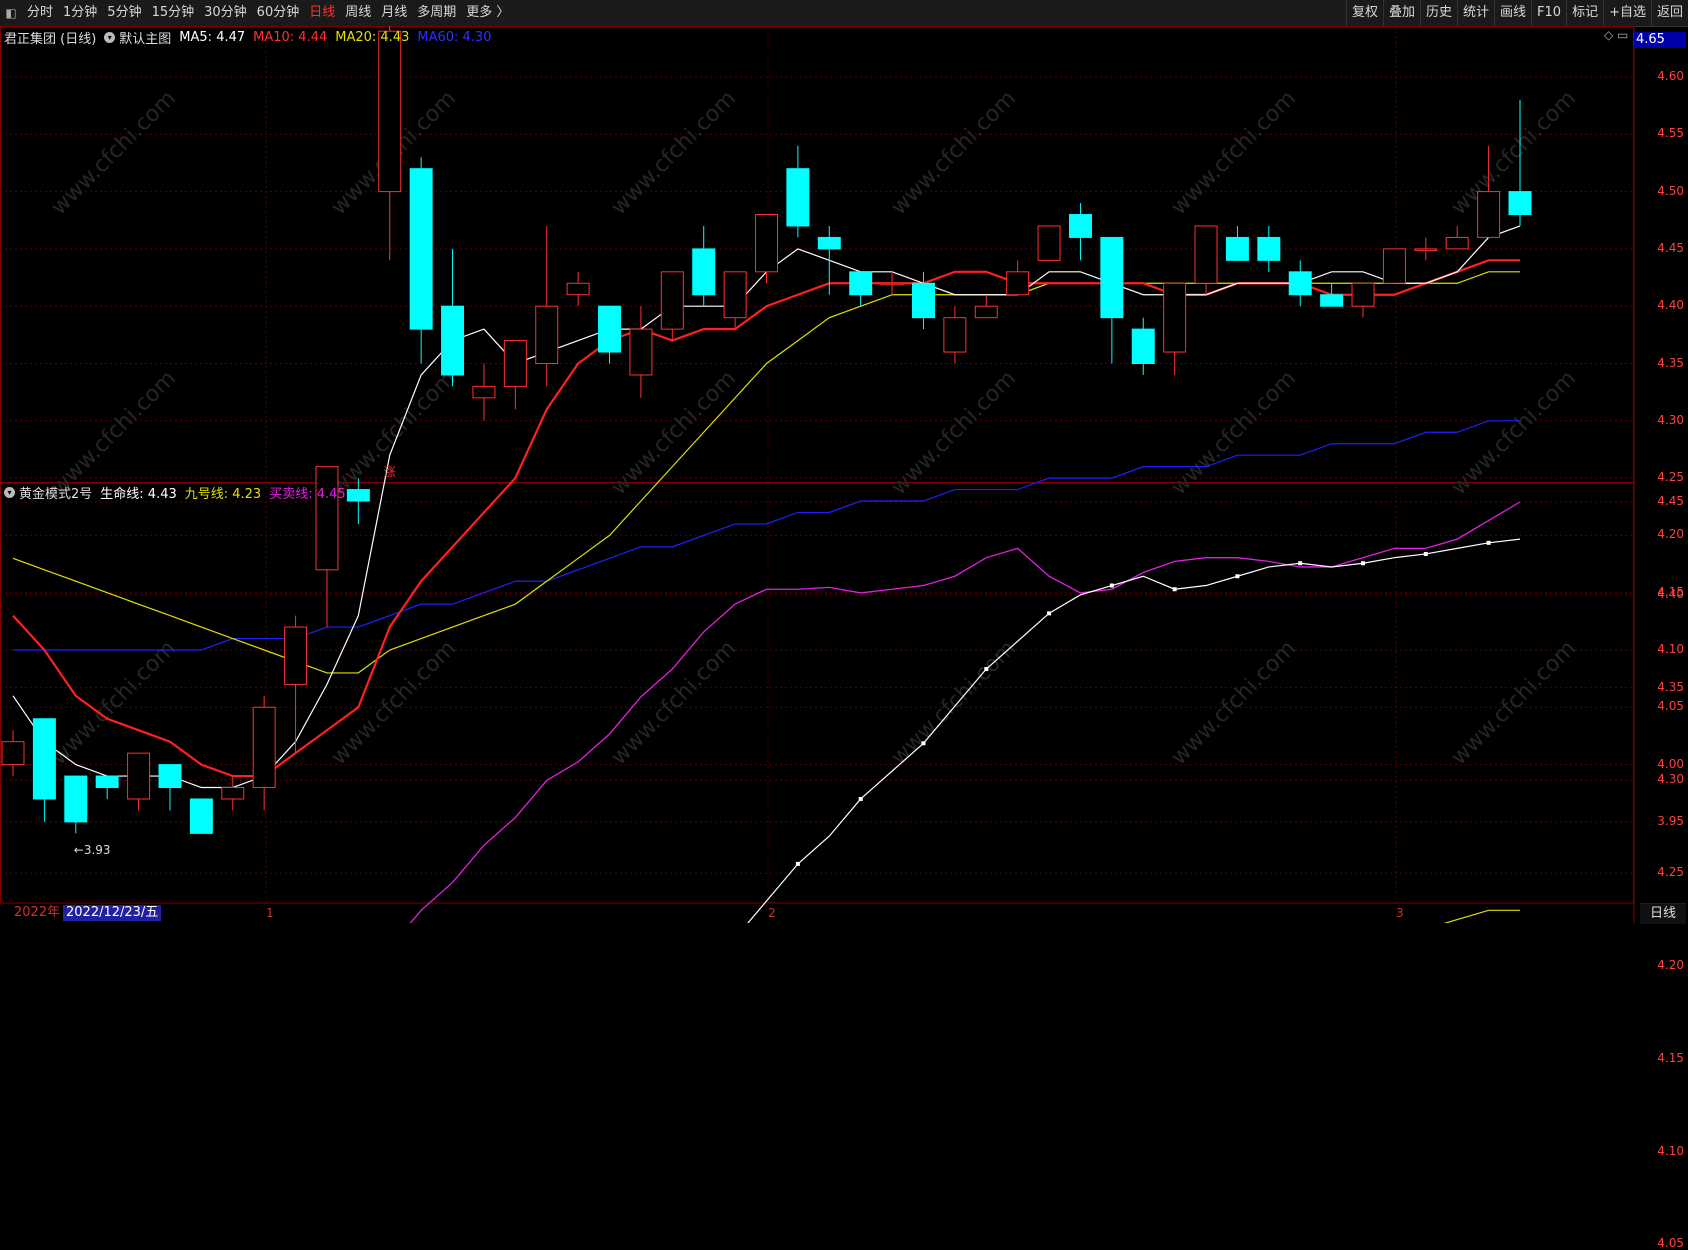 The height and width of the screenshot is (1250, 1688). I want to click on sub-price-tick: 4.35, so click(1670, 686).